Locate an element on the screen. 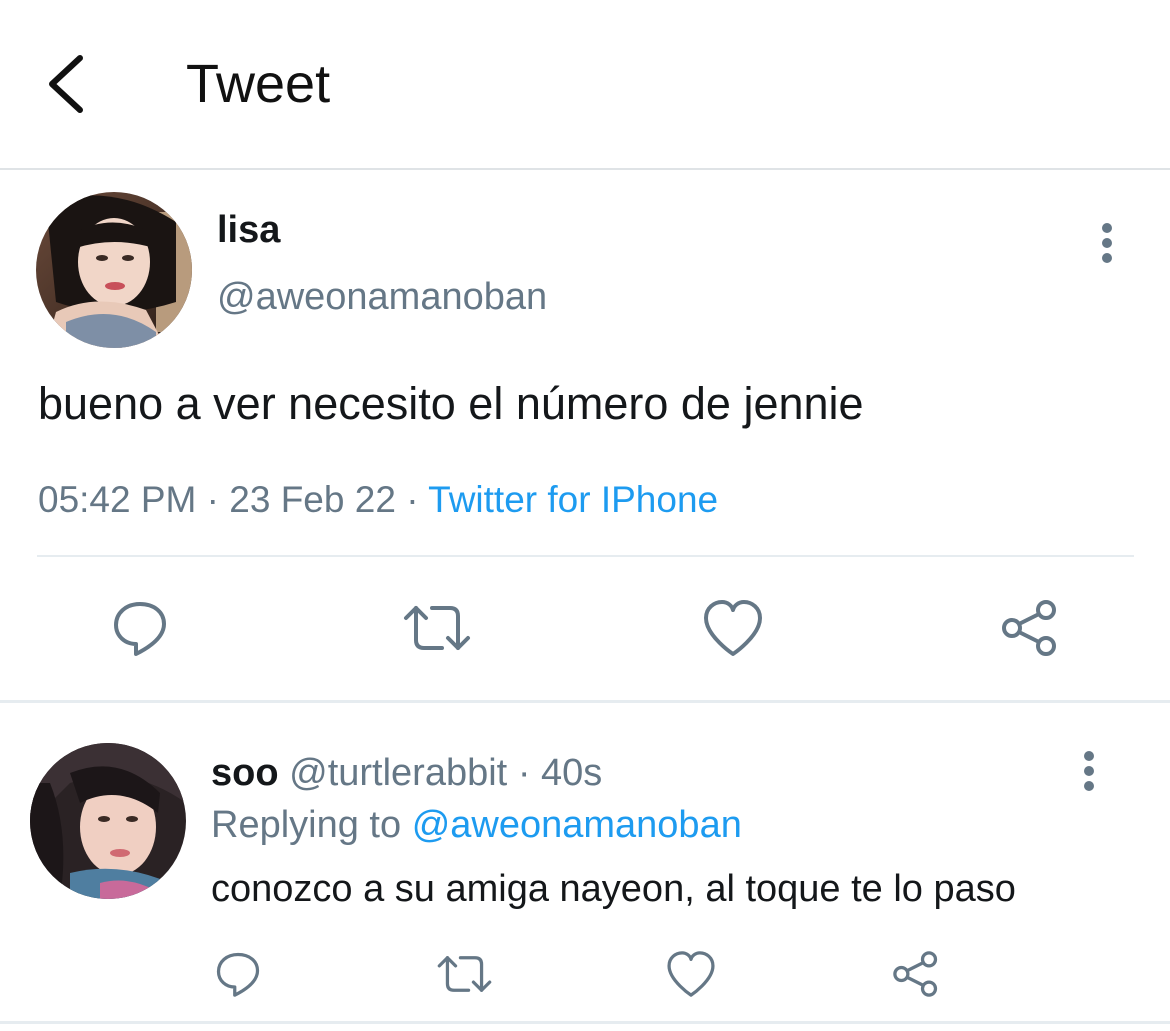 The height and width of the screenshot is (1031, 1170). share-button is located at coordinates (1030, 630).